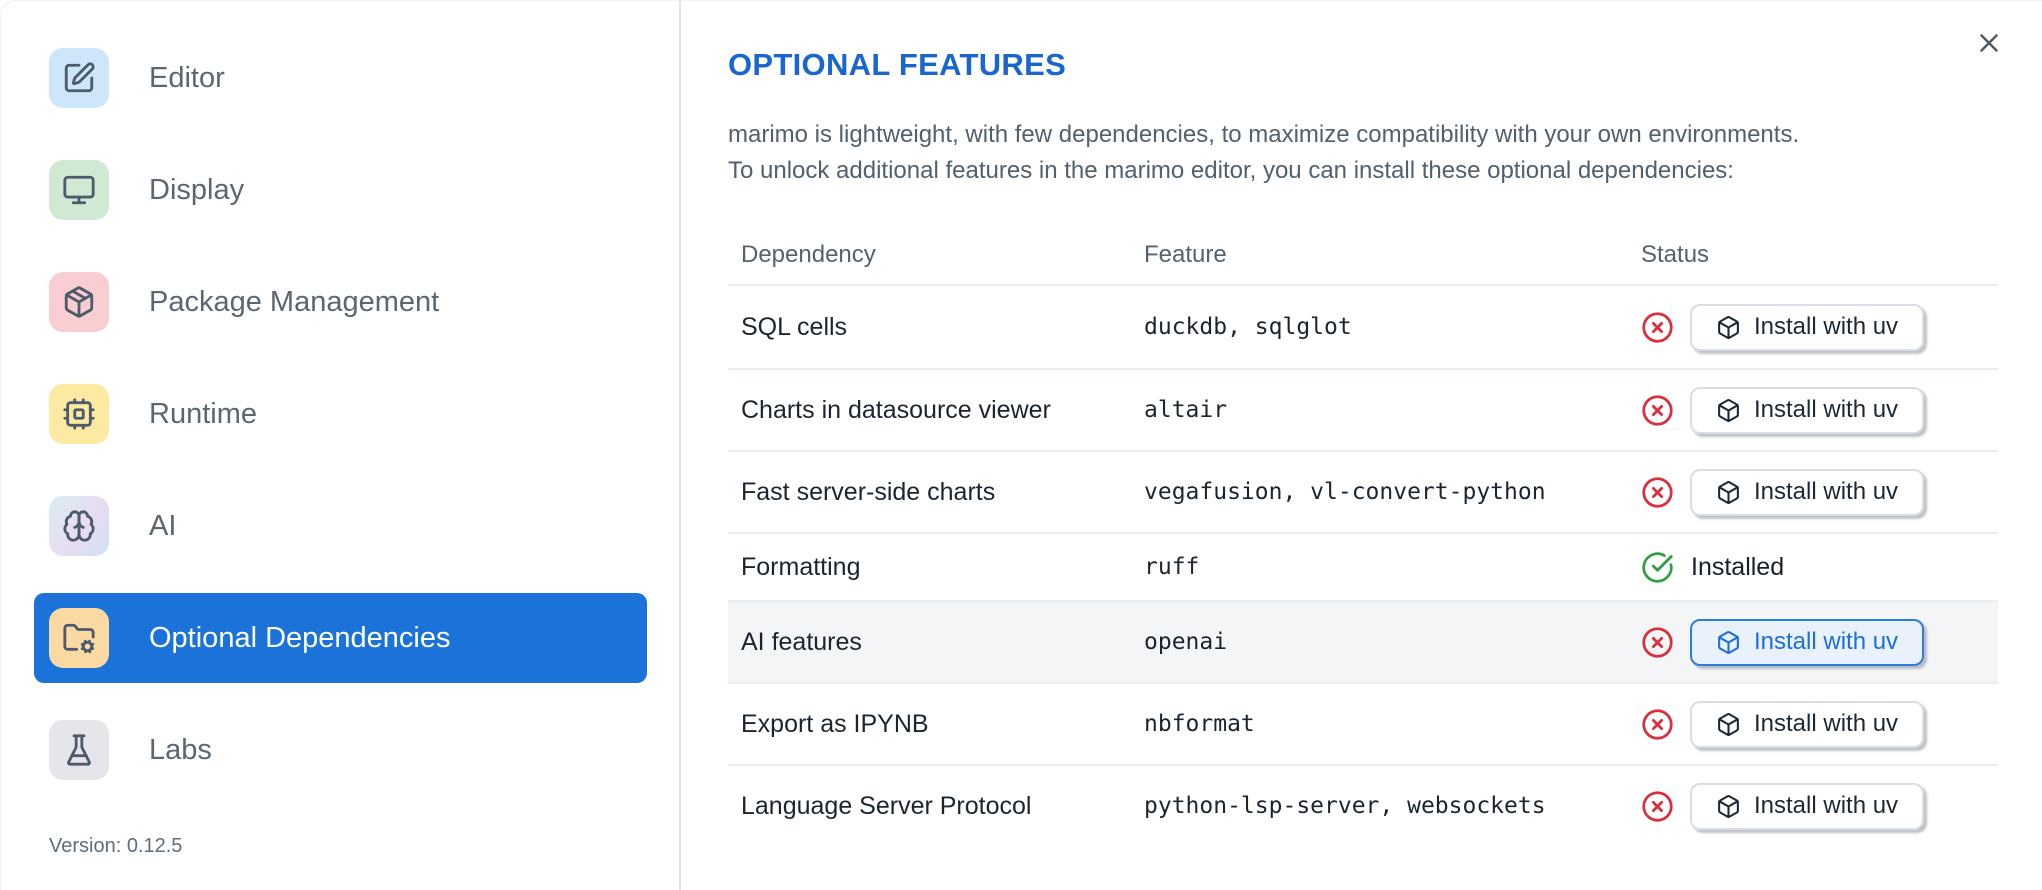 The width and height of the screenshot is (2042, 890). What do you see at coordinates (1363, 327) in the screenshot?
I see `table-row-sql-cells: SQL cells duckdb, sqlglot Install with uv` at bounding box center [1363, 327].